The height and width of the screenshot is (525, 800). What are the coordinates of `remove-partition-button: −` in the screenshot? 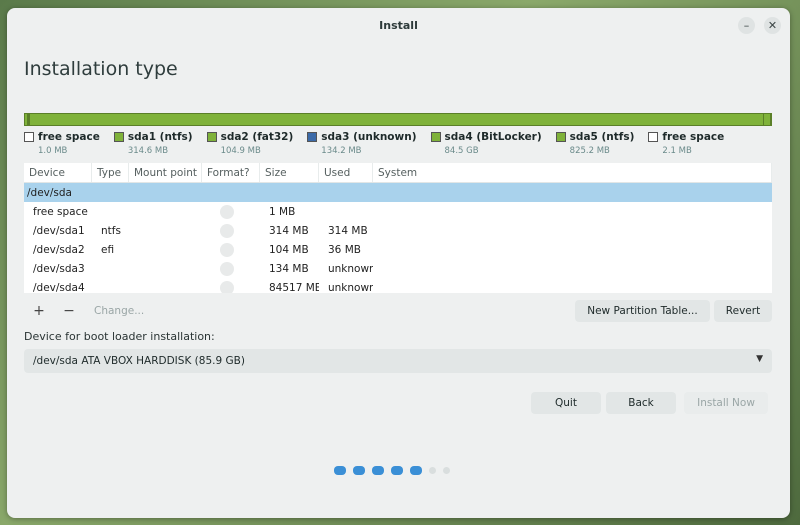 It's located at (69, 311).